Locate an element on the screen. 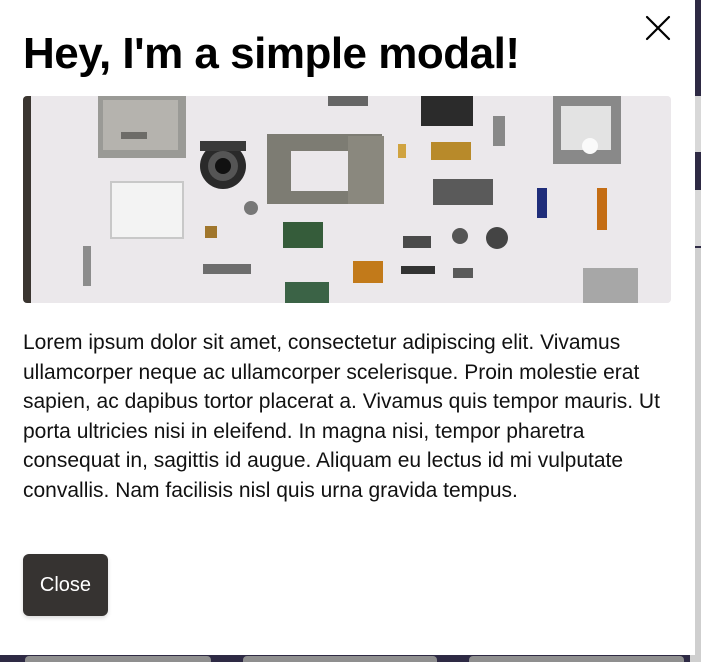  close-button: Close is located at coordinates (65, 585).